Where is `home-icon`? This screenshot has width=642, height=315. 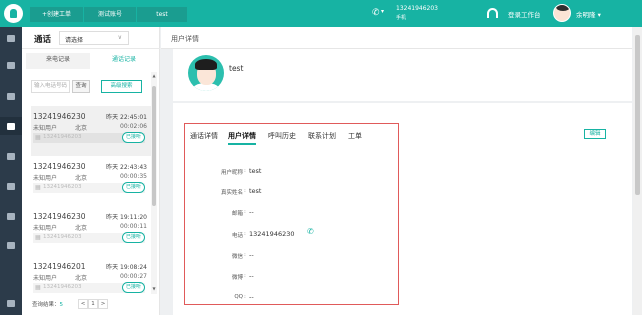 home-icon is located at coordinates (11, 38).